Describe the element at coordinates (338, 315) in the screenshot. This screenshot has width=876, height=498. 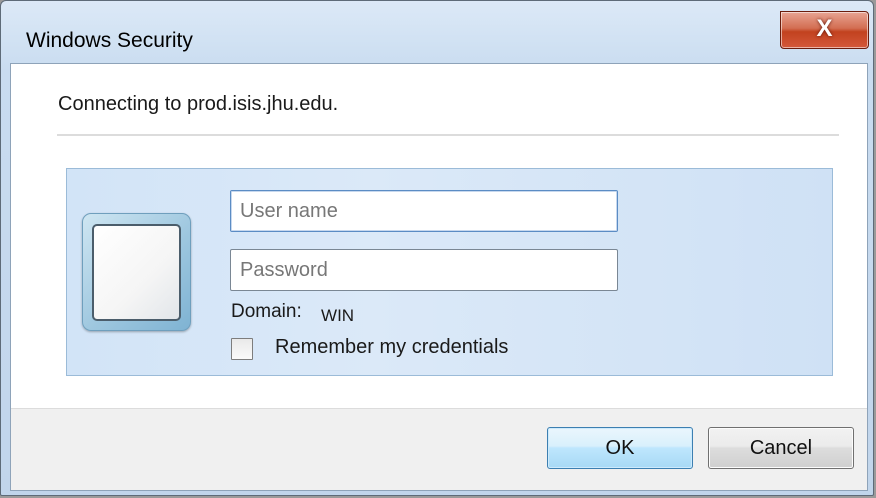
I see `domain-value: WIN` at that location.